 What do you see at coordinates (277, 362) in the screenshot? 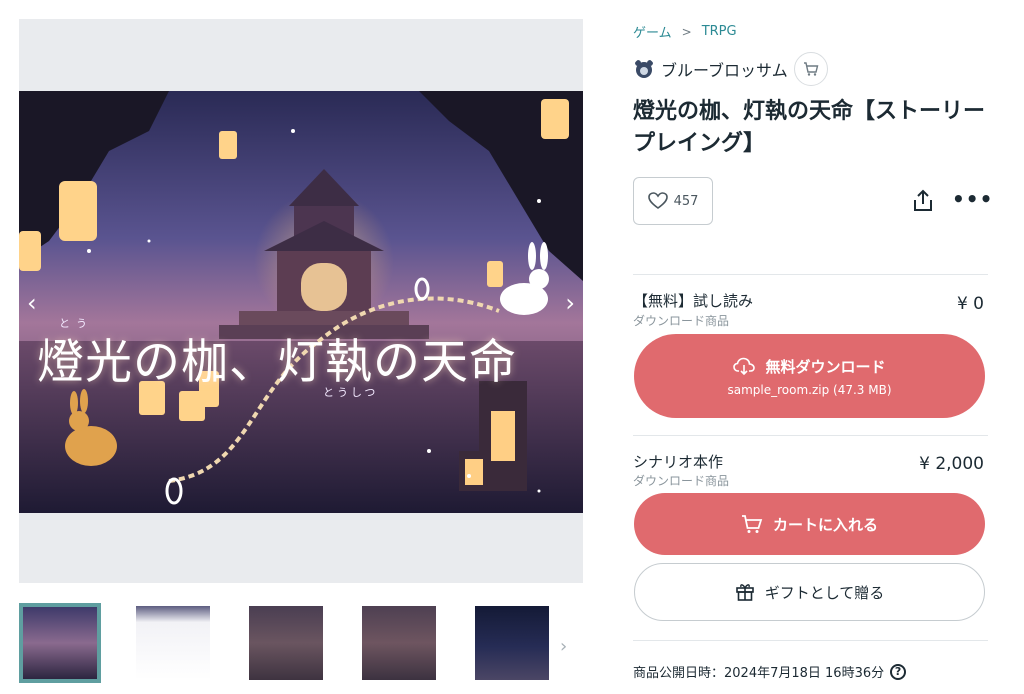
I see `artwork-title: 燈光の枷、灯執の天命` at bounding box center [277, 362].